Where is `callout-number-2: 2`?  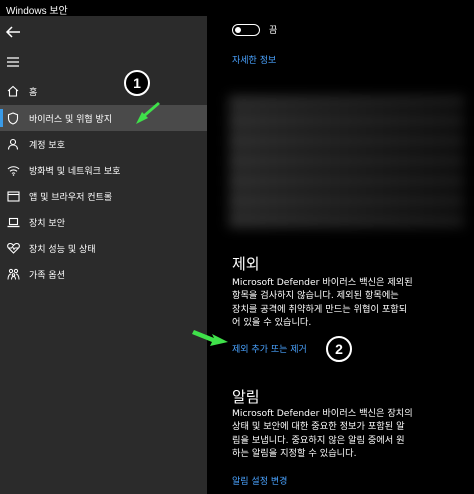 callout-number-2: 2 is located at coordinates (339, 349).